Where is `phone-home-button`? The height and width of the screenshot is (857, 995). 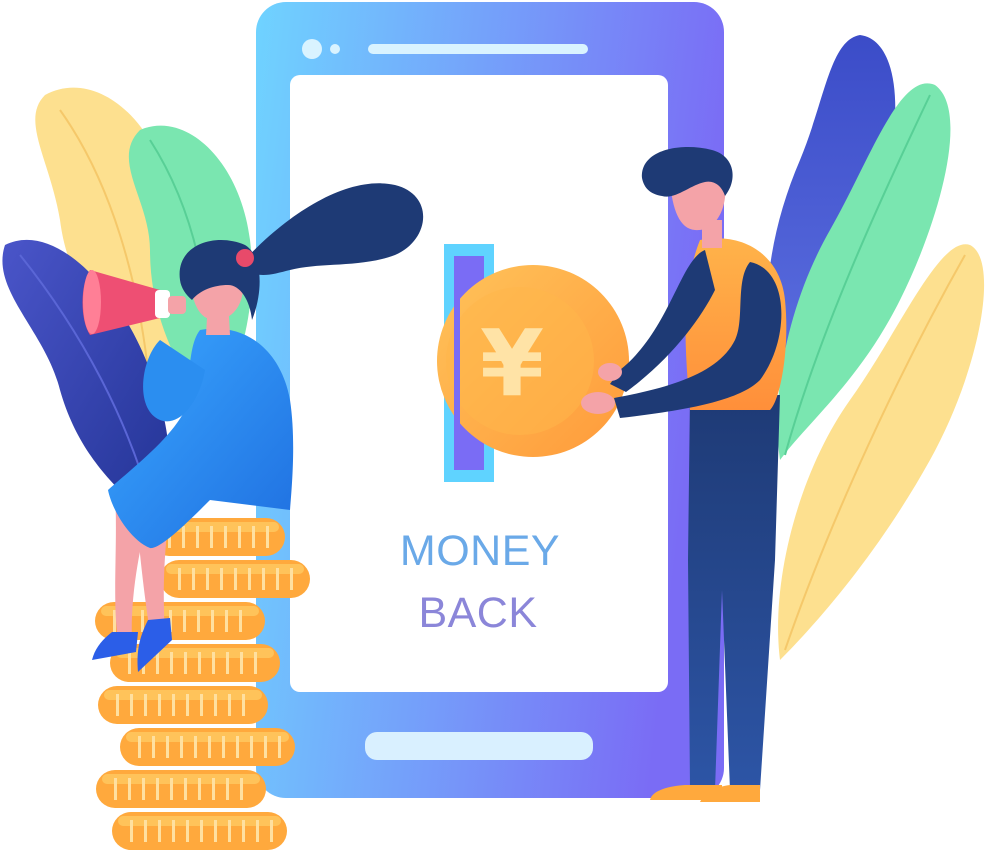
phone-home-button is located at coordinates (479, 746).